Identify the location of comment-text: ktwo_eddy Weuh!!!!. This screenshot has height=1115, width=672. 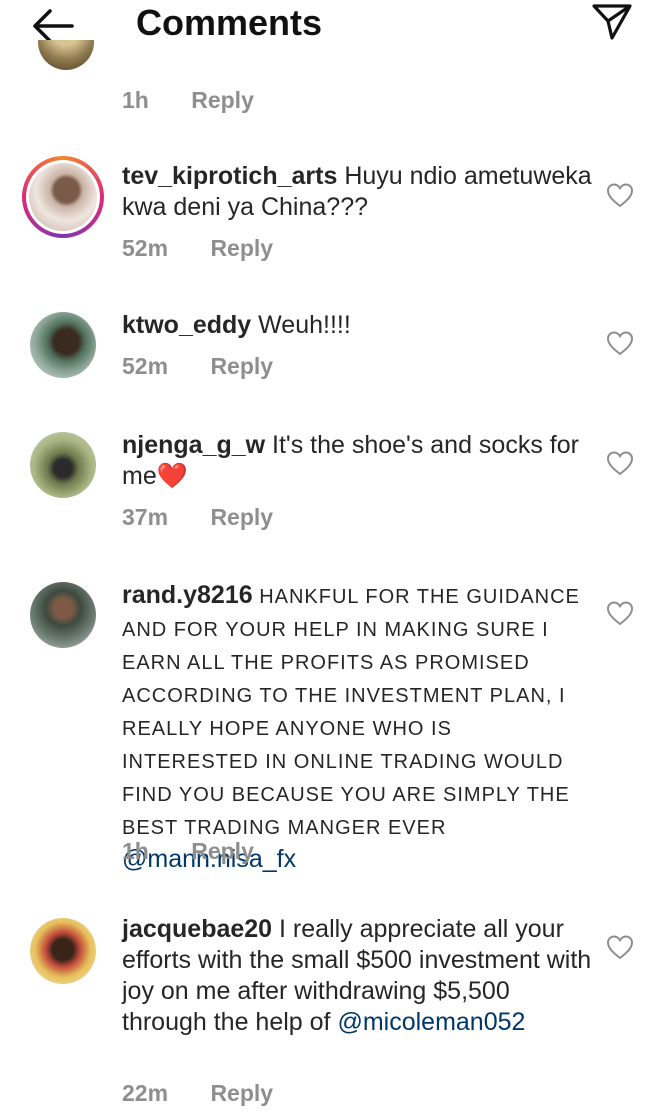
(357, 325).